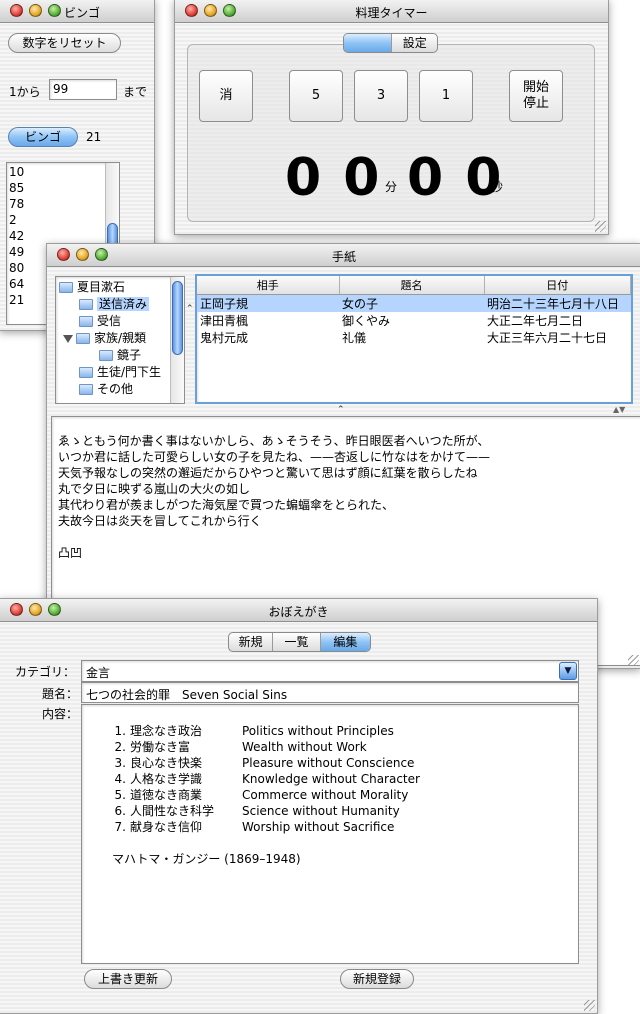 This screenshot has width=640, height=1014. Describe the element at coordinates (206, 859) in the screenshot. I see `attribution: マハトマ・ガンジー (1869–1948)` at that location.